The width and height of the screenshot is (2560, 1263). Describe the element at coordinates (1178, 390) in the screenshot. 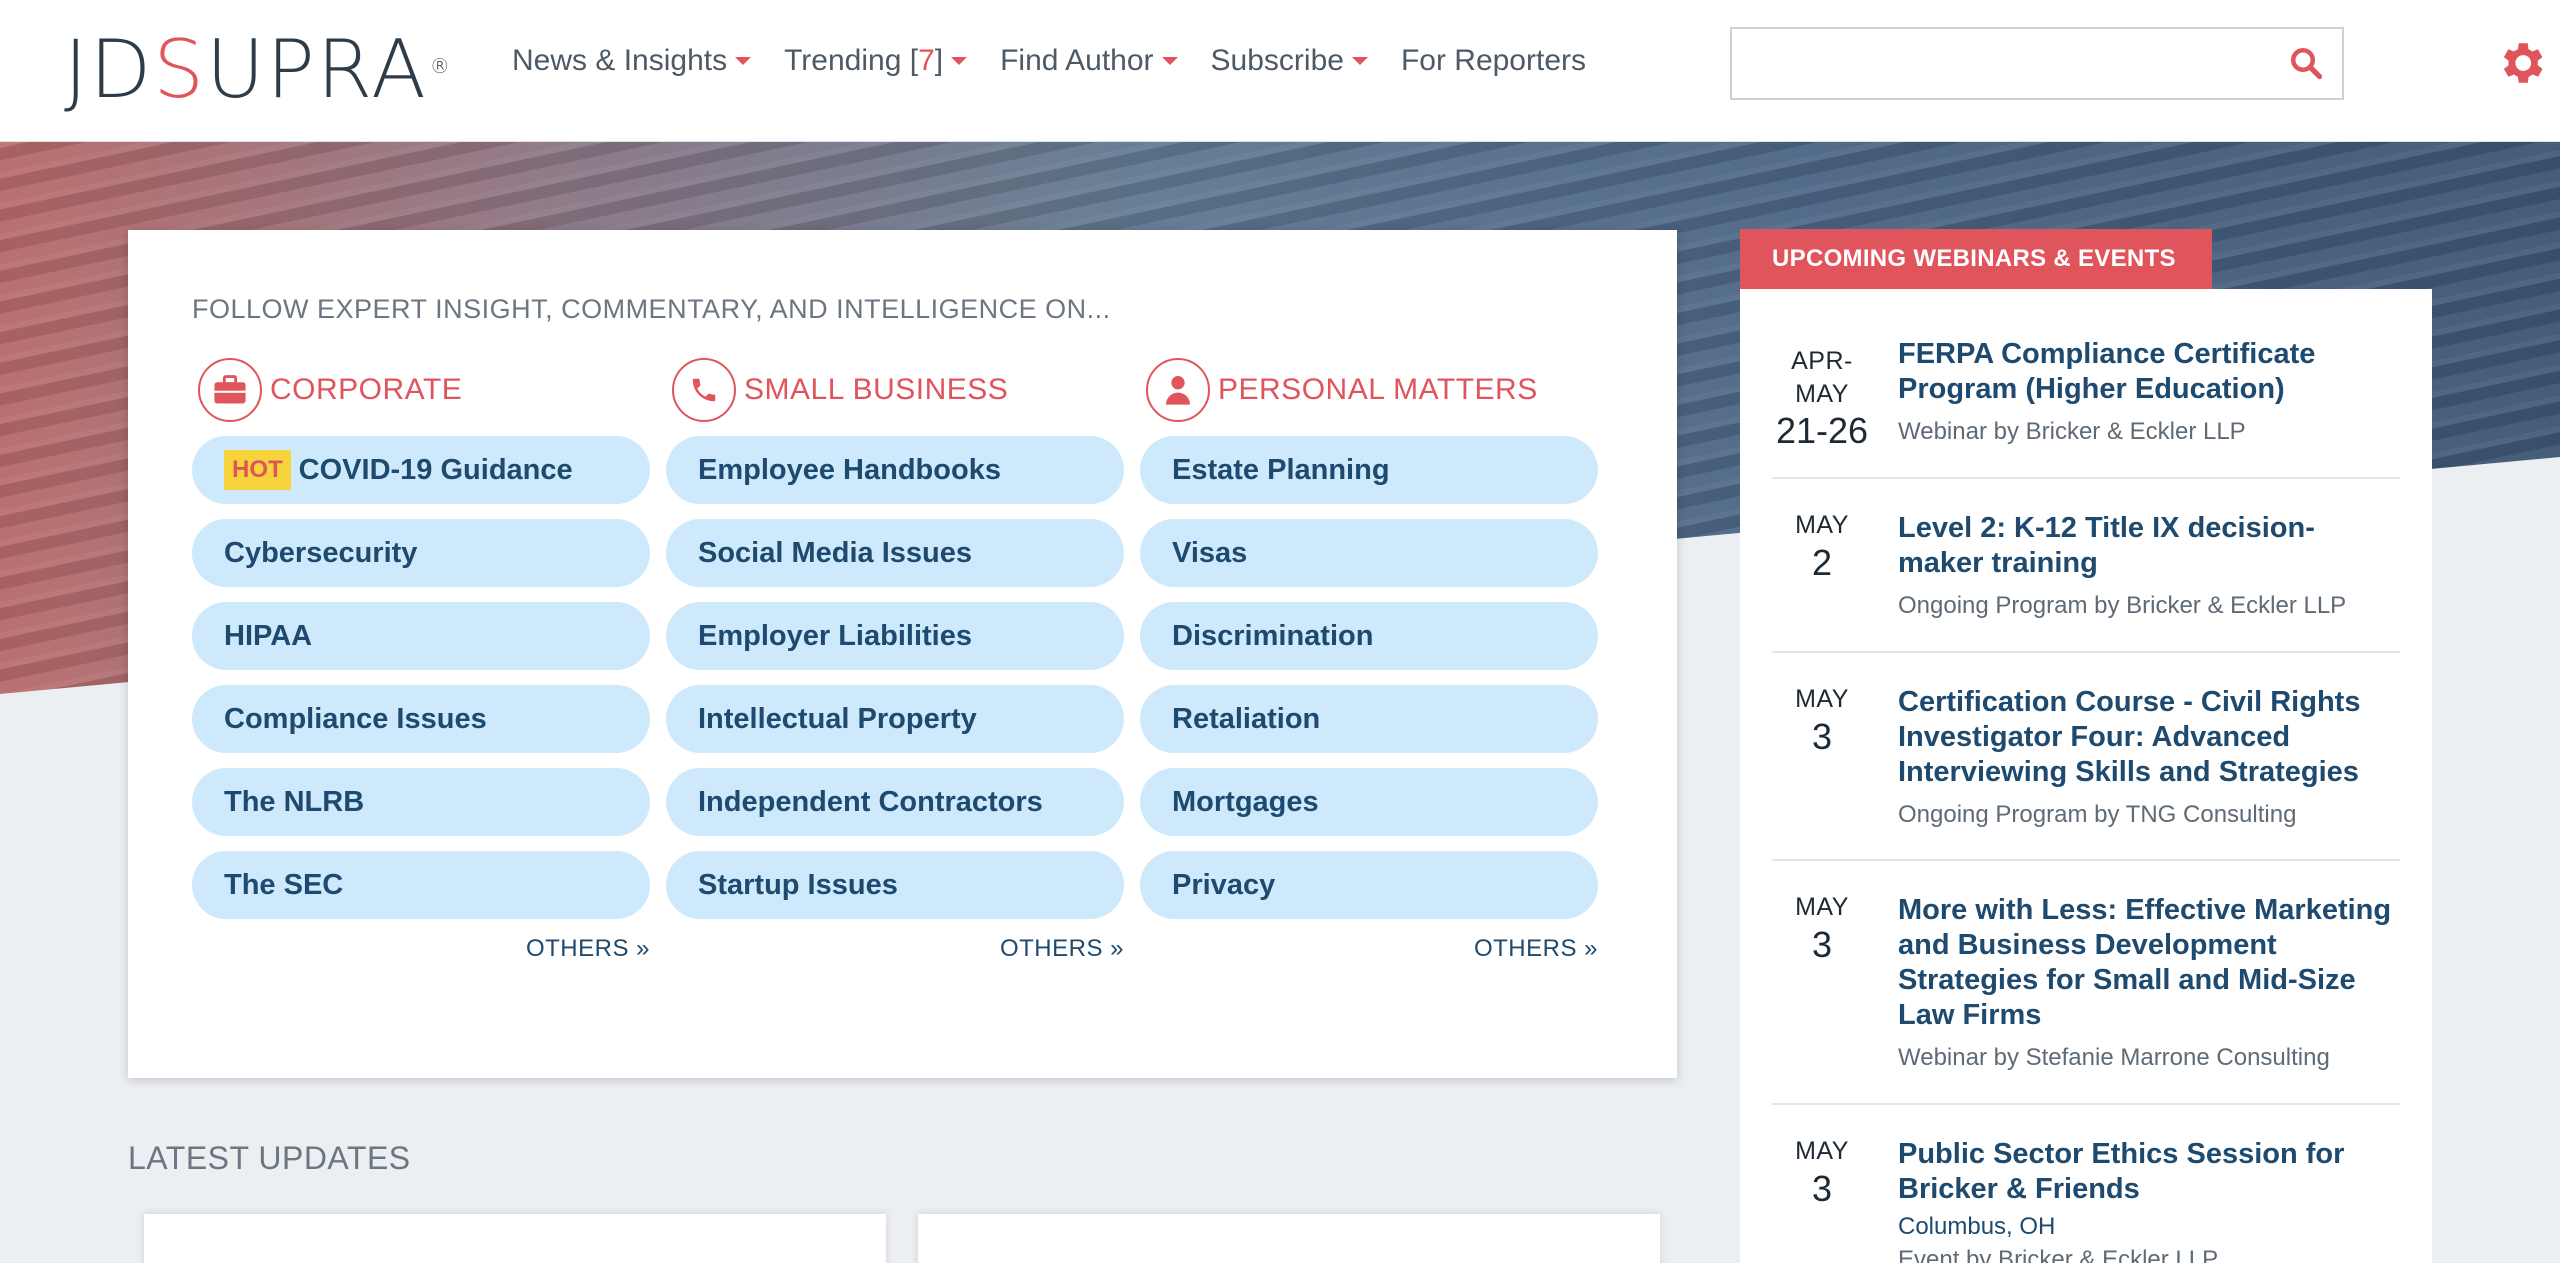

I see `person-icon` at that location.